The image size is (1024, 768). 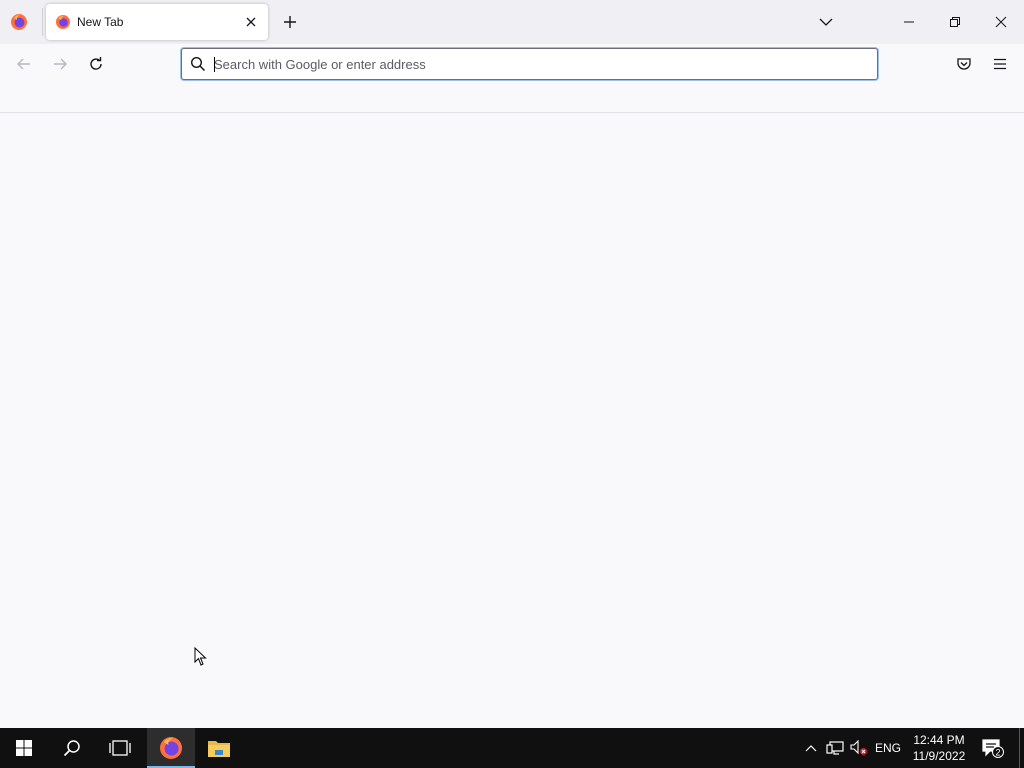 I want to click on arrow-left-icon, so click(x=23, y=64).